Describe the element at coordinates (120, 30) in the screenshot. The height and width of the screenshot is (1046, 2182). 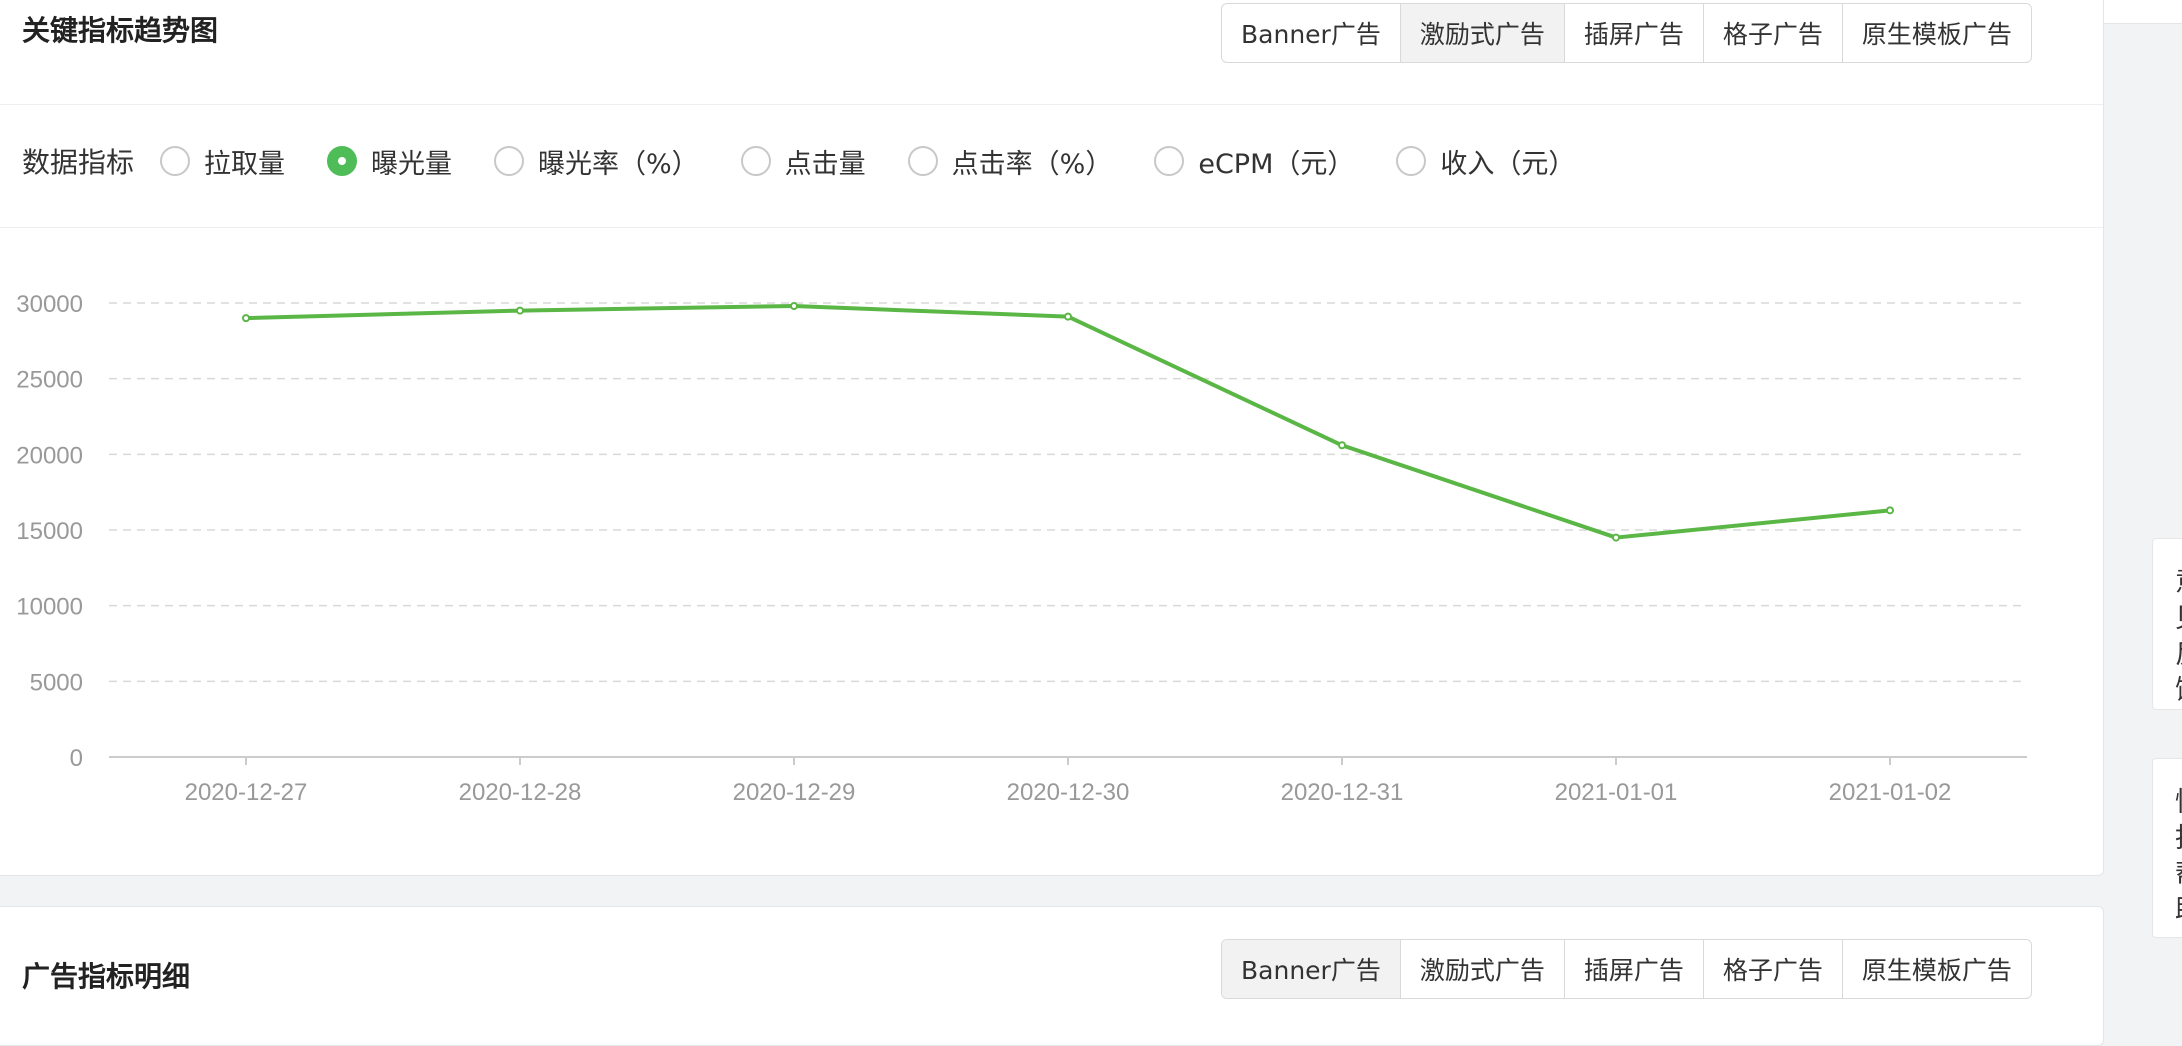
I see `card-title: 关键指标趋势图` at that location.